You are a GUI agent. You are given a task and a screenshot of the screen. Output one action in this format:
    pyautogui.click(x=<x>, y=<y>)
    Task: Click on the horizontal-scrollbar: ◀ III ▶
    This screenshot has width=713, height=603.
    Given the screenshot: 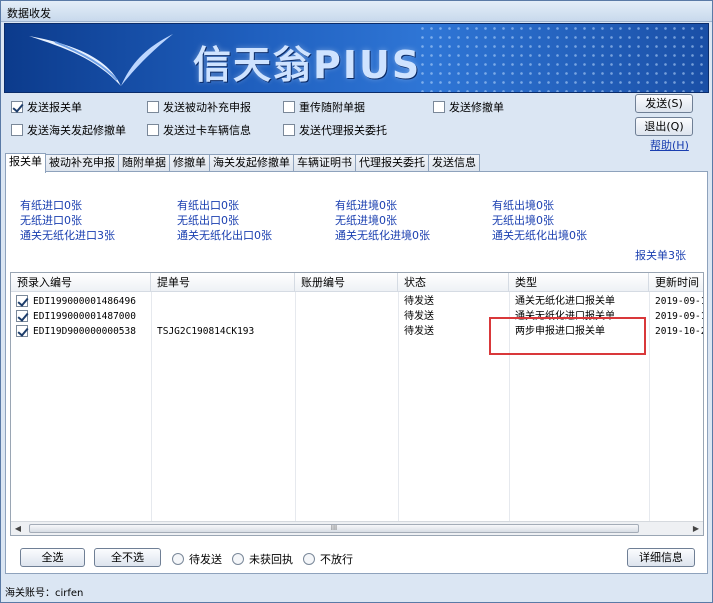 What is the action you would take?
    pyautogui.click(x=357, y=528)
    